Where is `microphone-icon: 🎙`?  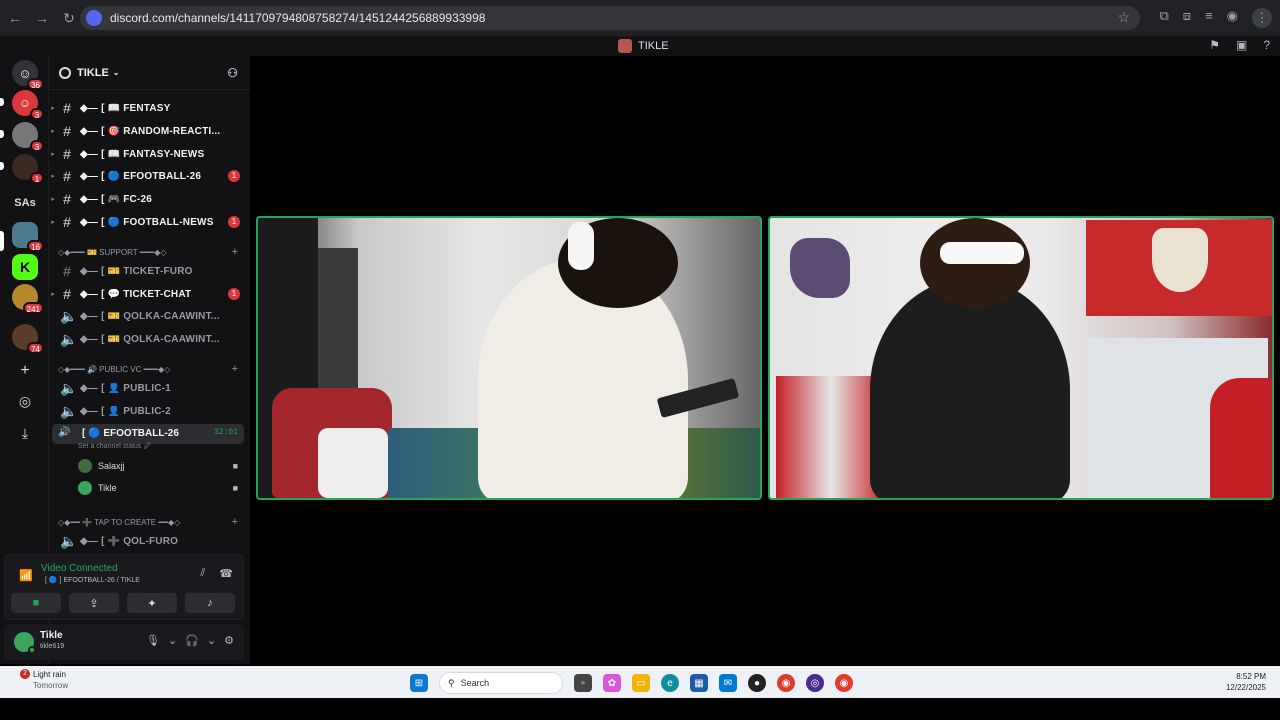
microphone-icon: 🎙 is located at coordinates (153, 640).